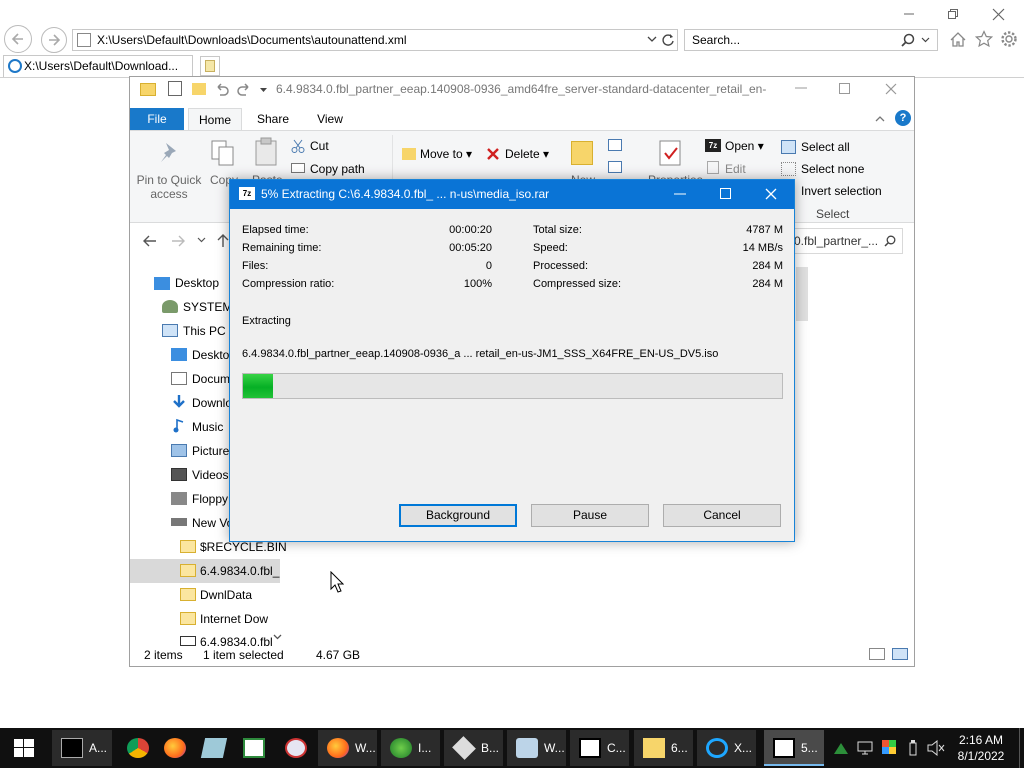 The width and height of the screenshot is (1024, 768). Describe the element at coordinates (199, 89) in the screenshot. I see `new-folder-qat-icon` at that location.